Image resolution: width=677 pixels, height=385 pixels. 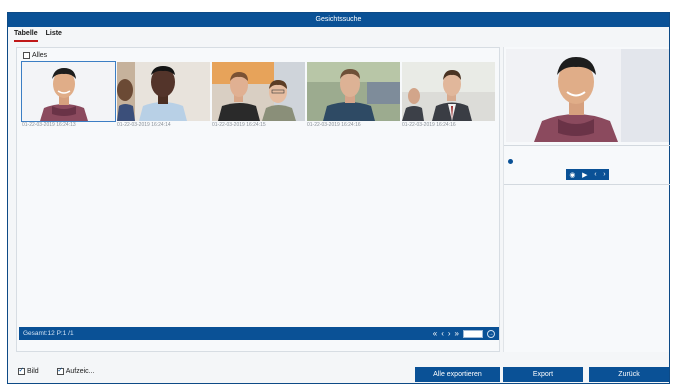 I want to click on image-option-label: Bild, so click(x=33, y=371).